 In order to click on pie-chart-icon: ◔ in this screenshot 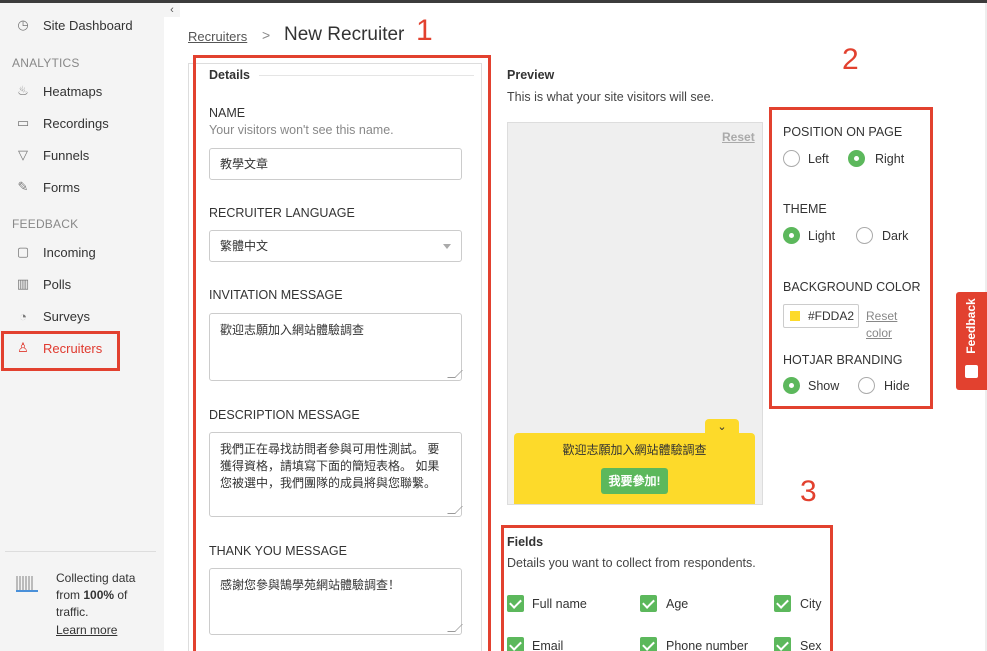, I will do `click(23, 316)`.